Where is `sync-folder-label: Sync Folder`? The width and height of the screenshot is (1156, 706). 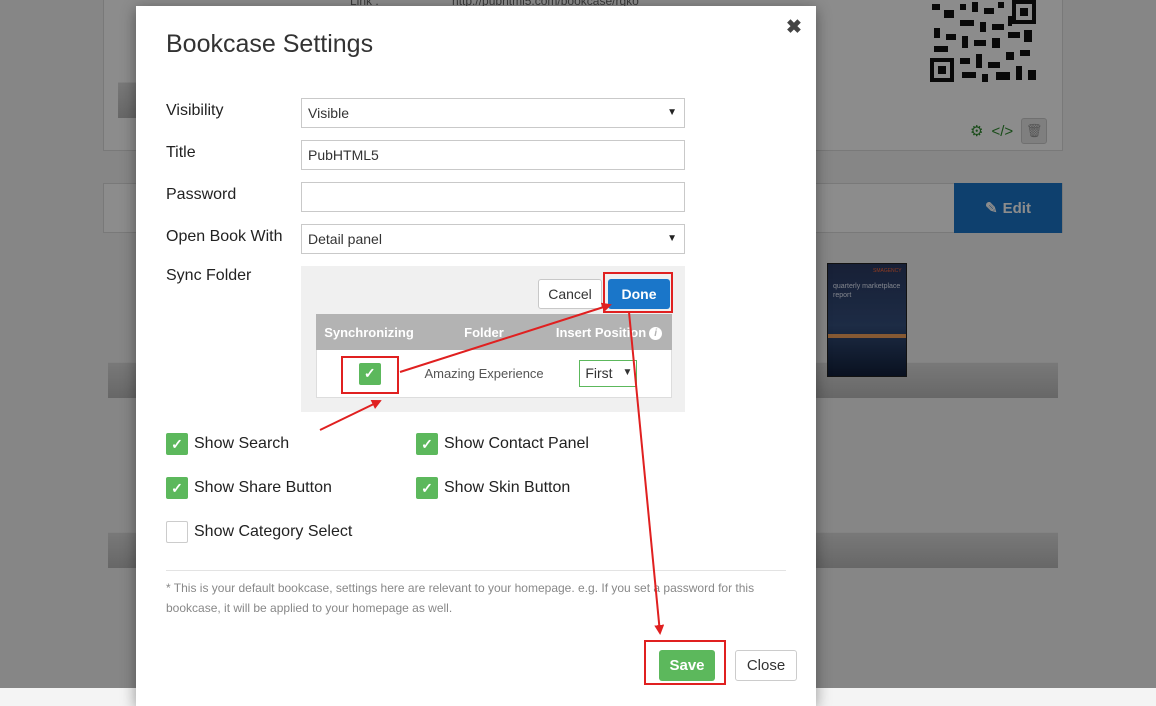
sync-folder-label: Sync Folder is located at coordinates (209, 275).